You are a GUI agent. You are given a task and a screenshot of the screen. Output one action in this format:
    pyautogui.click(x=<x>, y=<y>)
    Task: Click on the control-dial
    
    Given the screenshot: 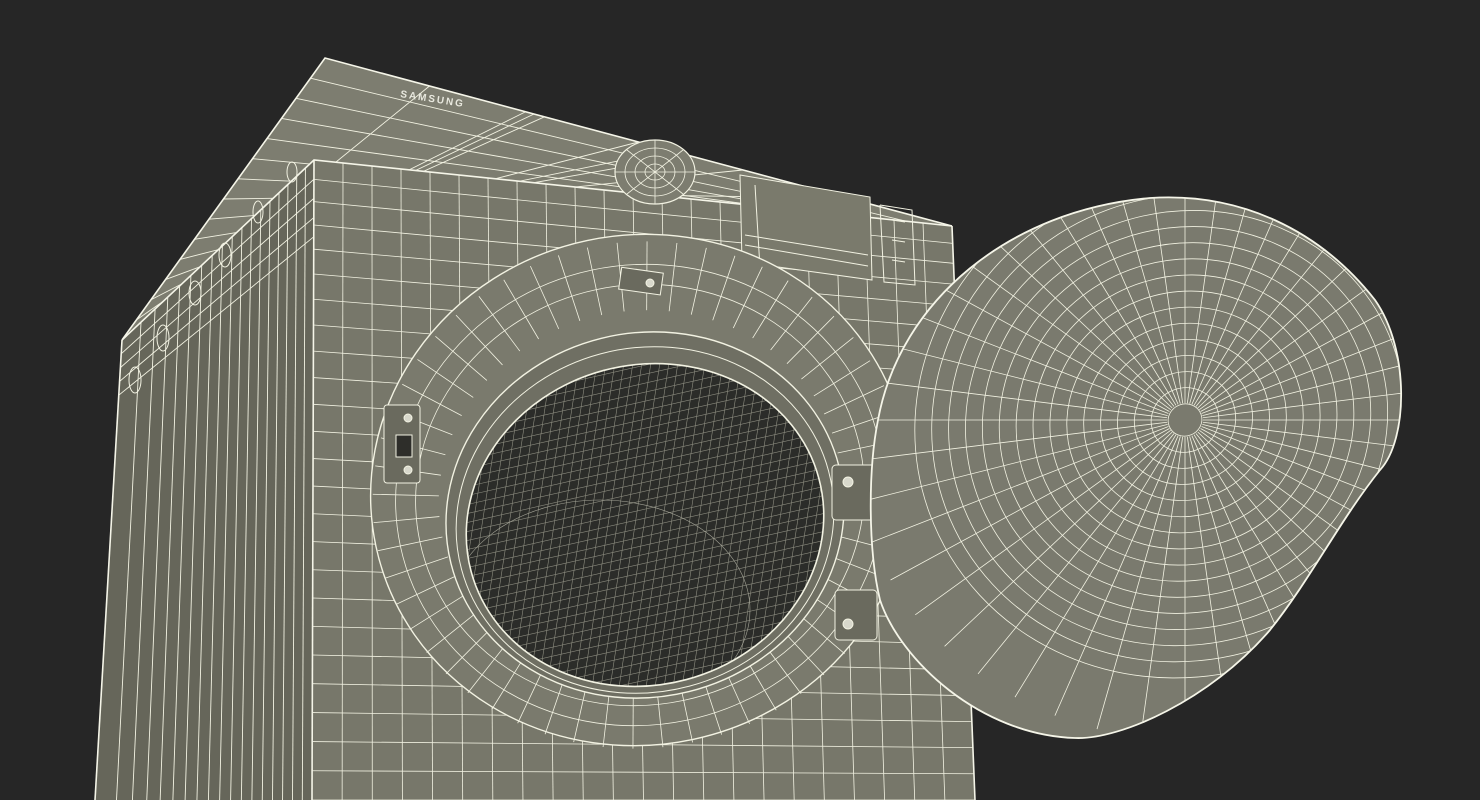 What is the action you would take?
    pyautogui.click(x=655, y=172)
    